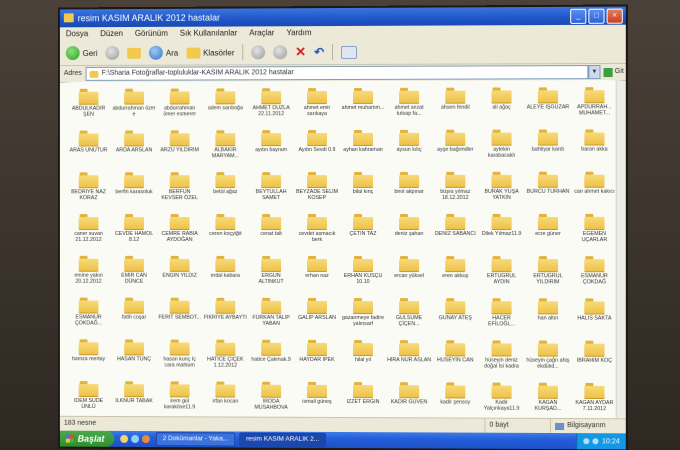 This screenshot has width=680, height=450. I want to click on folder-item: Kadir Yalçınkaya11.9, so click(501, 401).